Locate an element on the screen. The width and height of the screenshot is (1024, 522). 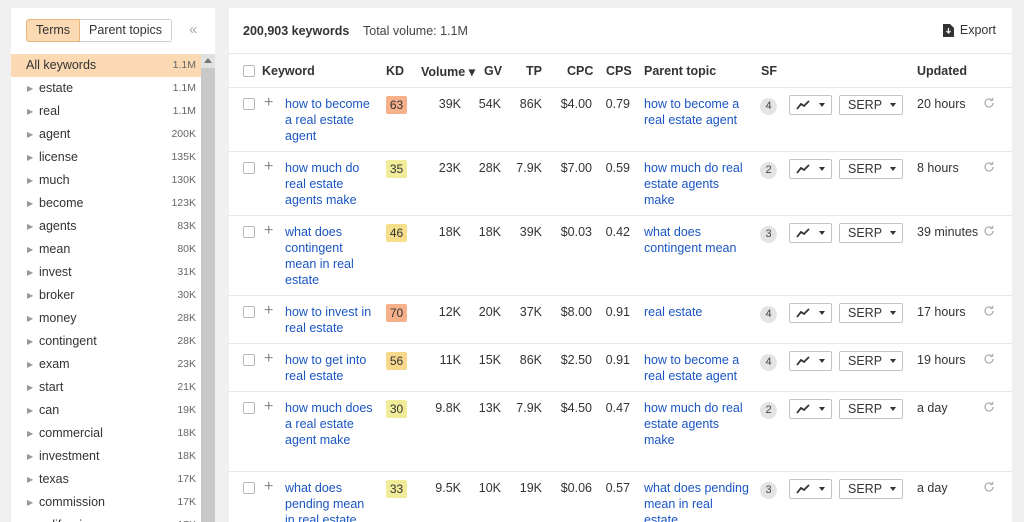
parent-topic-link: what does contingent mean is located at coordinates (697, 240).